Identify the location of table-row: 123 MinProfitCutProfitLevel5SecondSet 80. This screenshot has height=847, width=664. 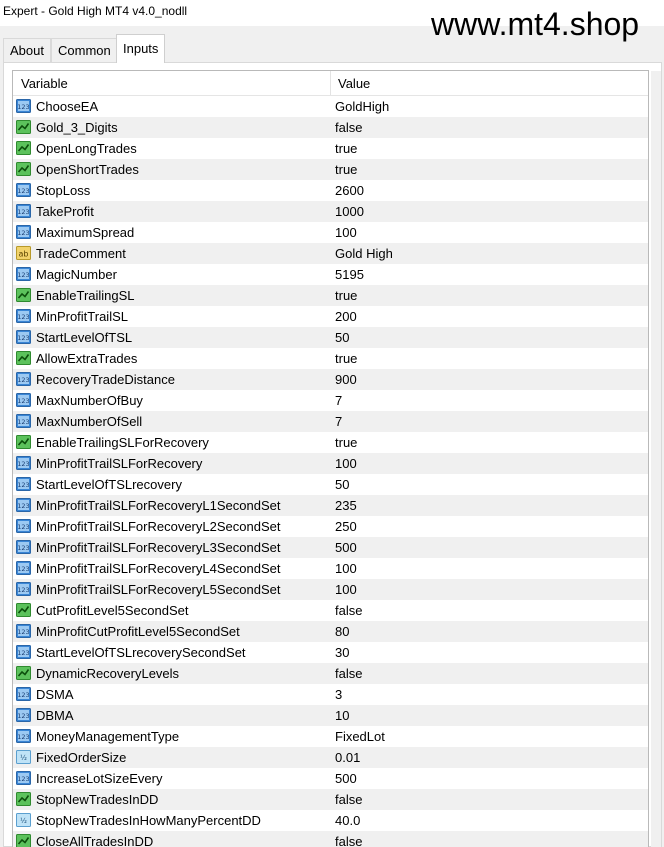
(330, 631).